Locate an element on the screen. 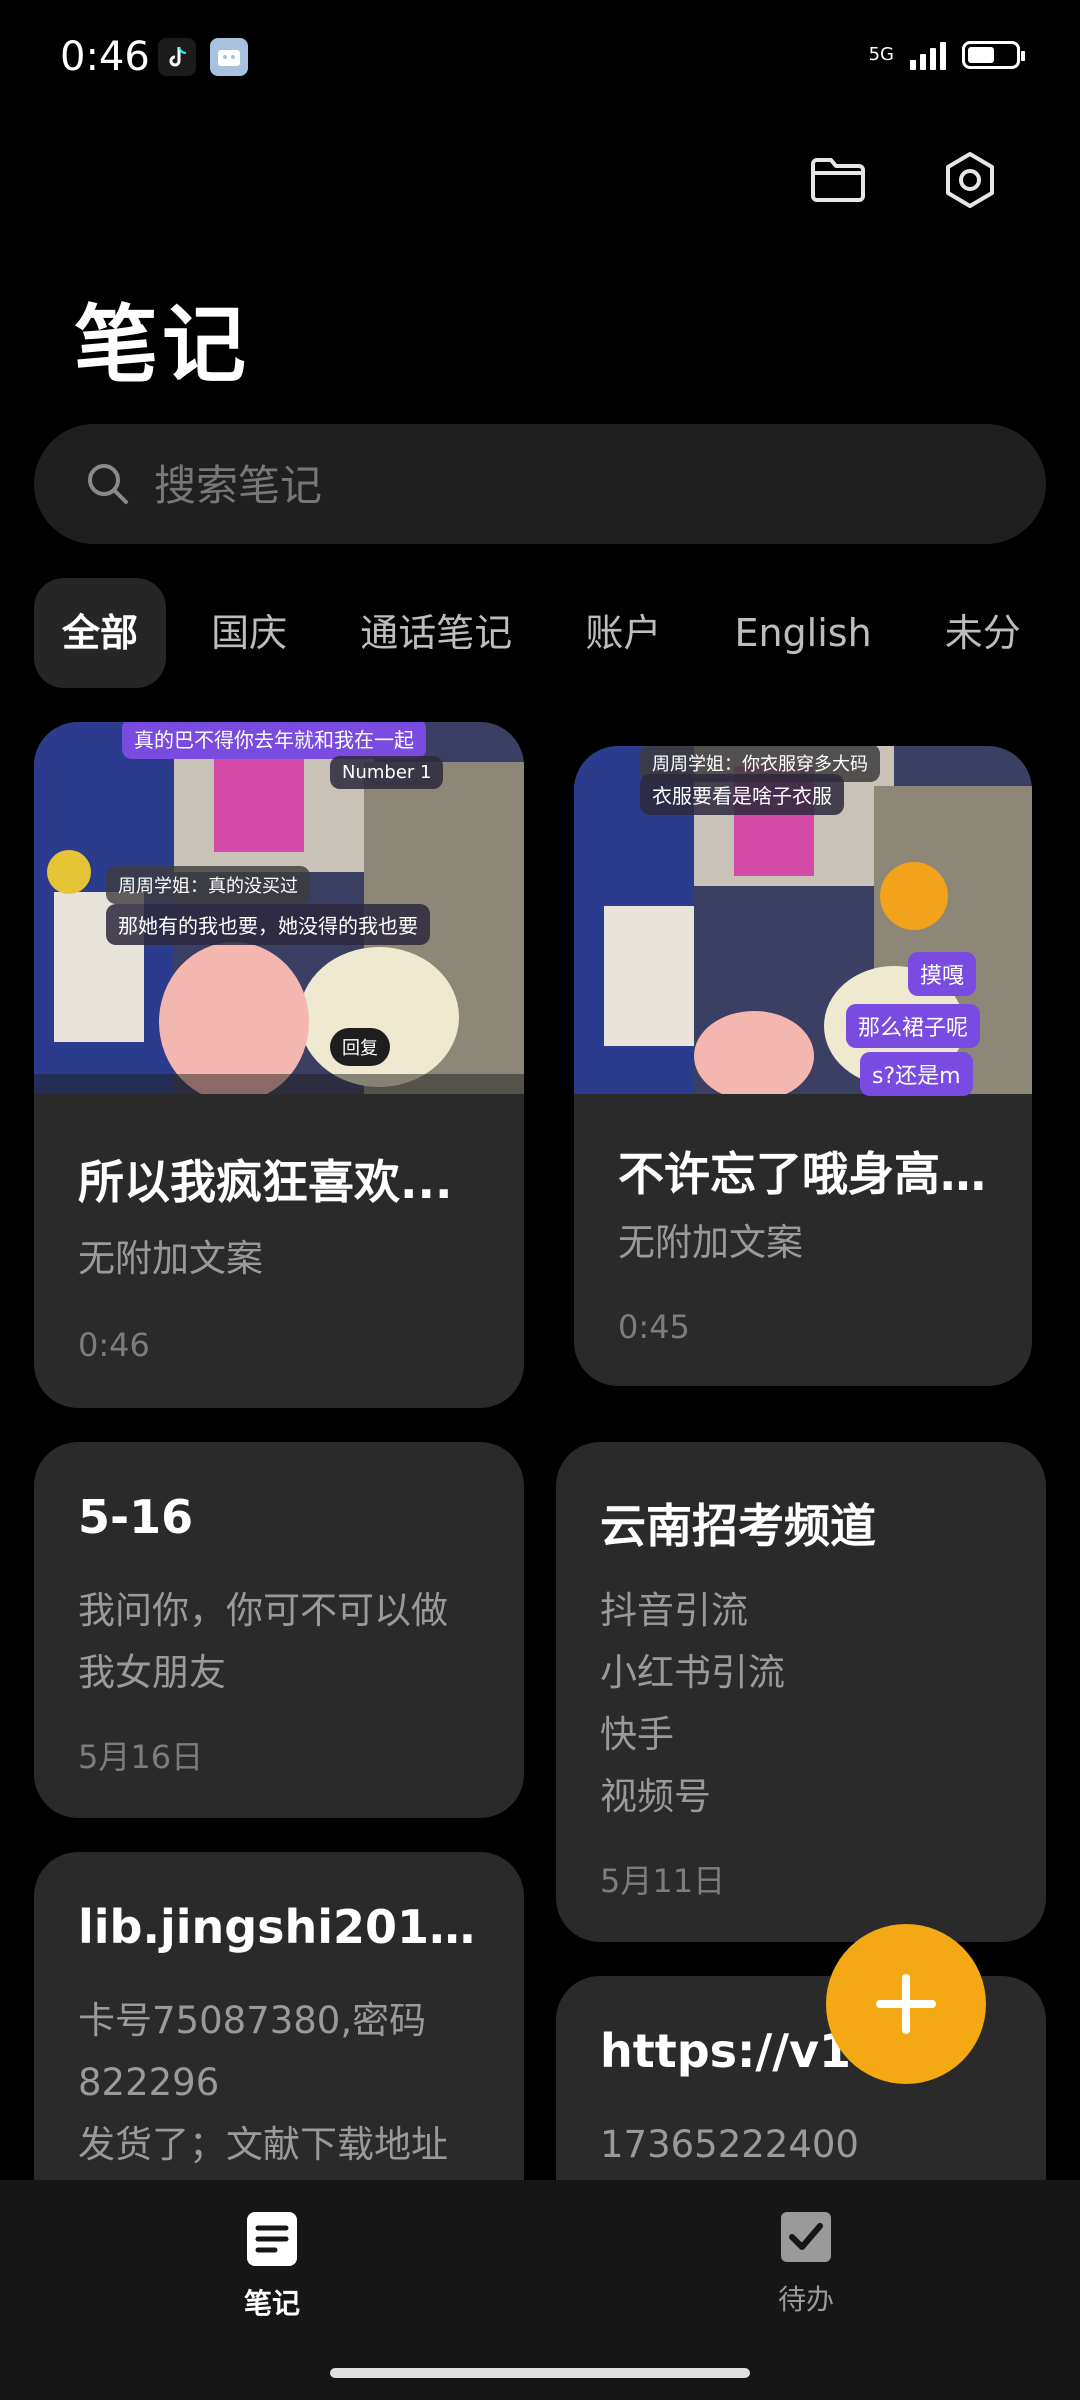 This screenshot has width=1080, height=2400. note-thumbnail: 周周学姐：你衣服穿多大码 衣服要看是啥子衣服 摸嘎 那么裙子呢 s?还是m is located at coordinates (803, 923).